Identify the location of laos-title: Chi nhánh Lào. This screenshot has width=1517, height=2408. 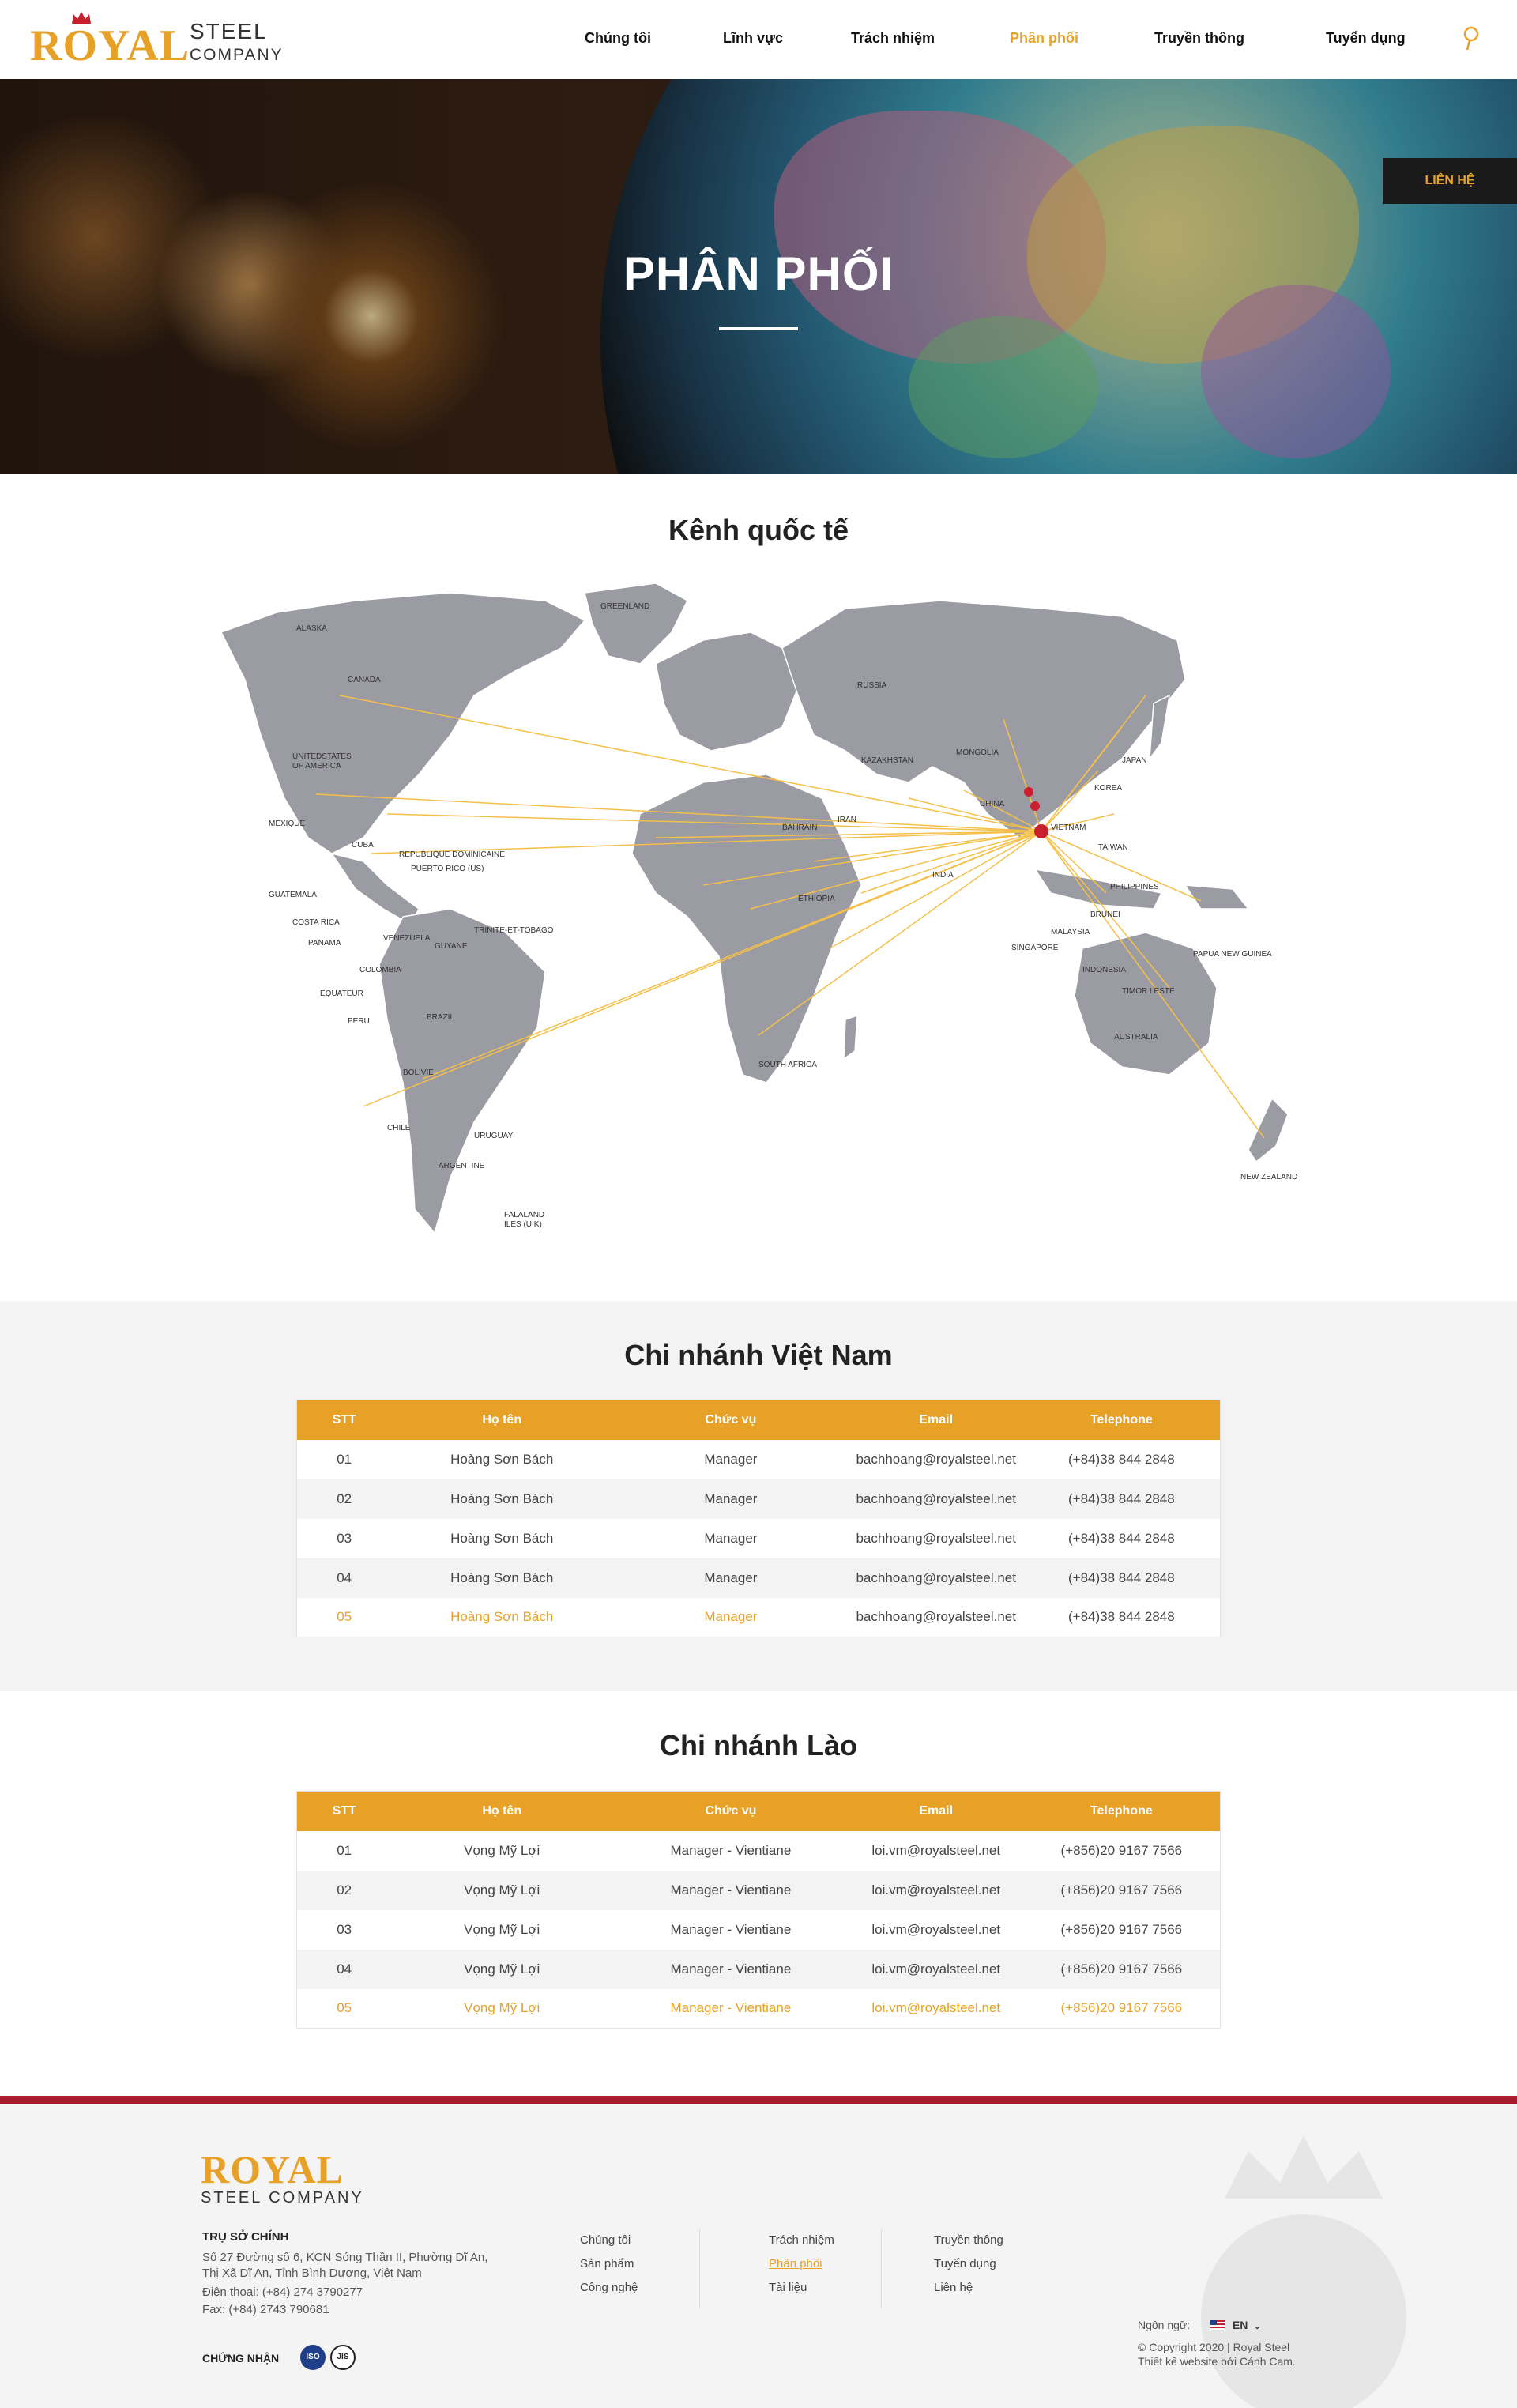
(759, 1745).